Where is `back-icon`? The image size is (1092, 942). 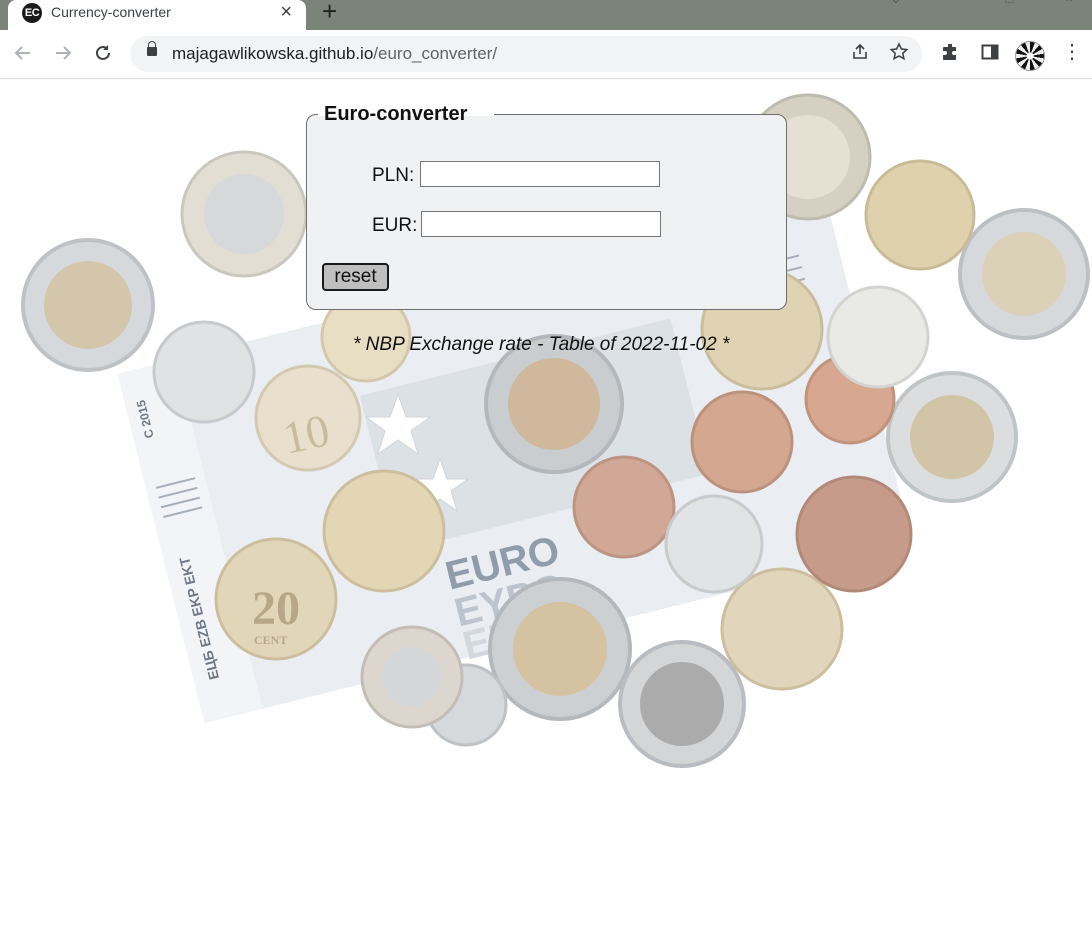 back-icon is located at coordinates (23, 53).